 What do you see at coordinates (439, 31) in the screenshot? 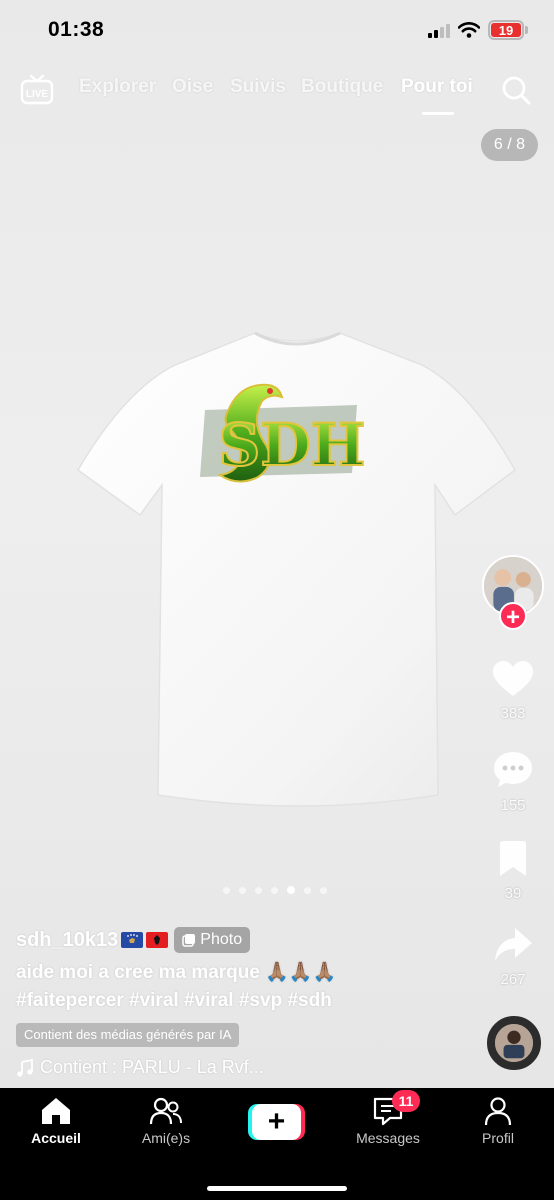
I see `signal-icon` at bounding box center [439, 31].